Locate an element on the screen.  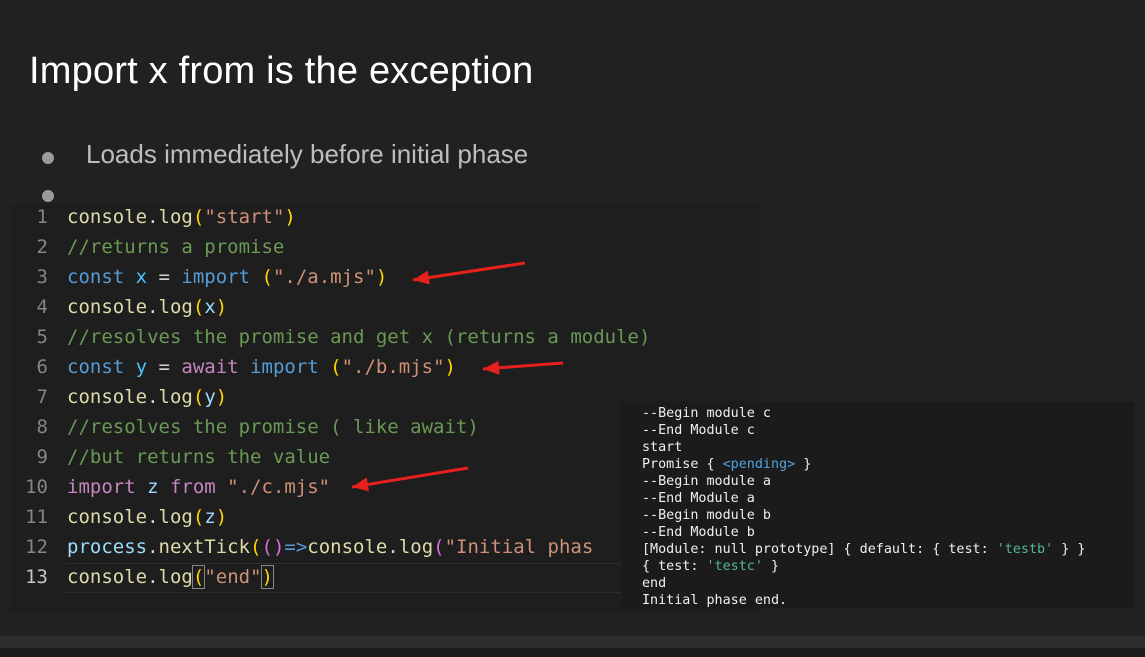
code-token: => is located at coordinates (296, 547).